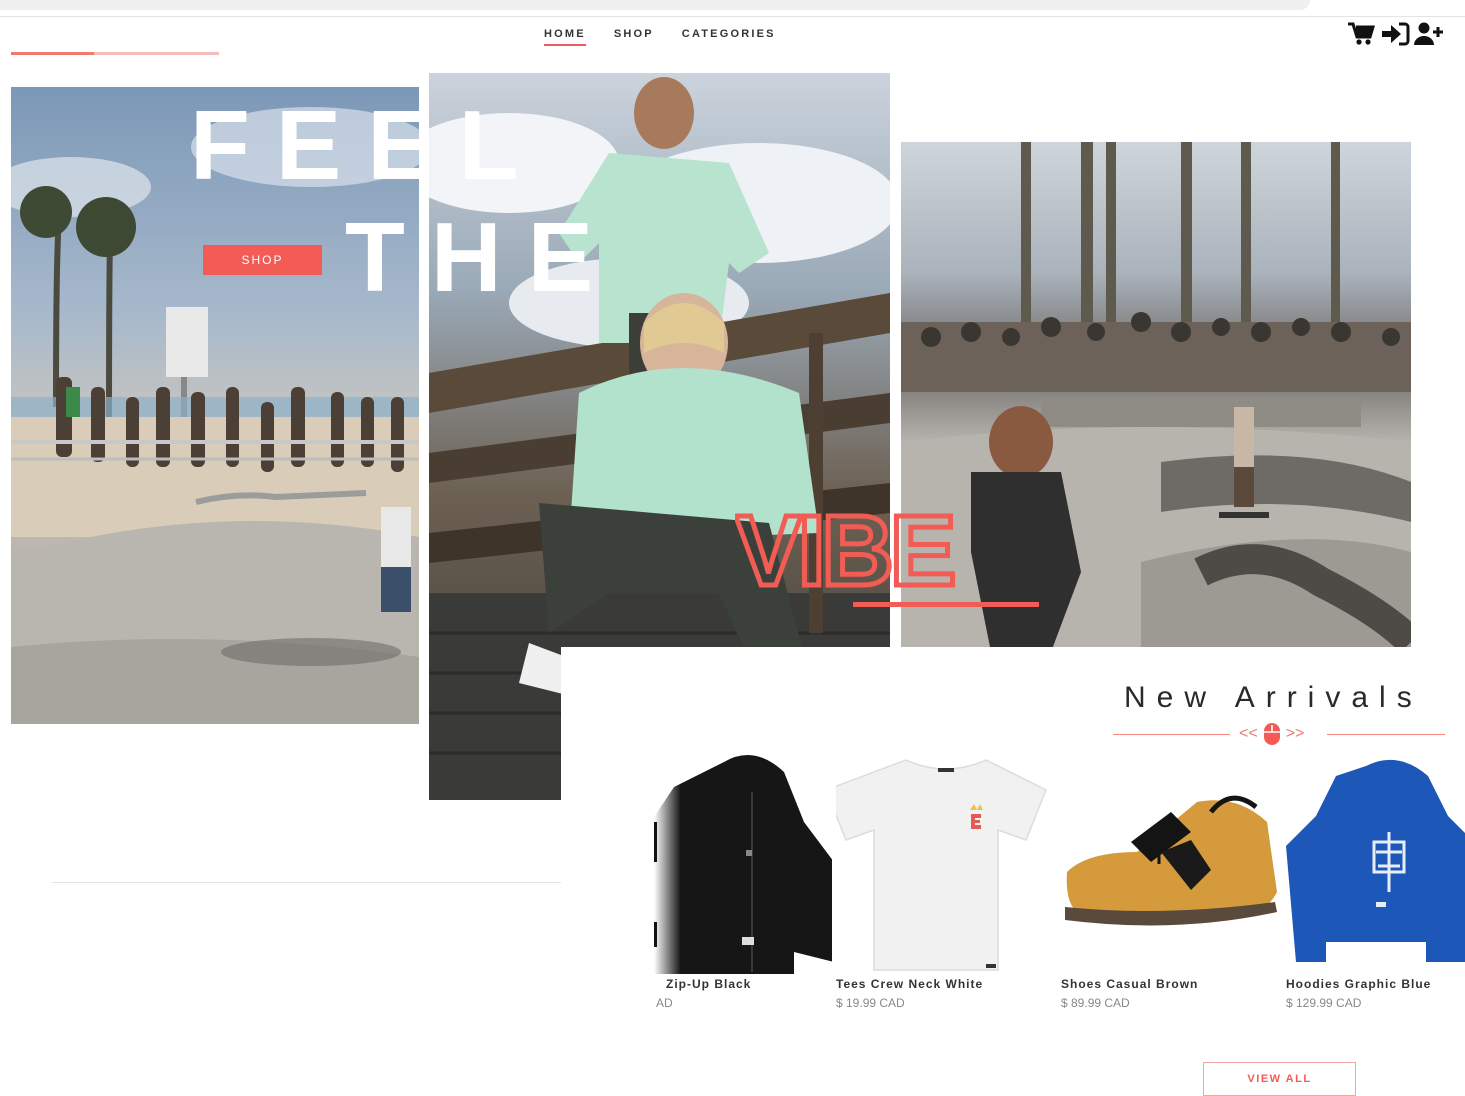 This screenshot has width=1465, height=1096. I want to click on carousel-nav: << >>, so click(1271, 734).